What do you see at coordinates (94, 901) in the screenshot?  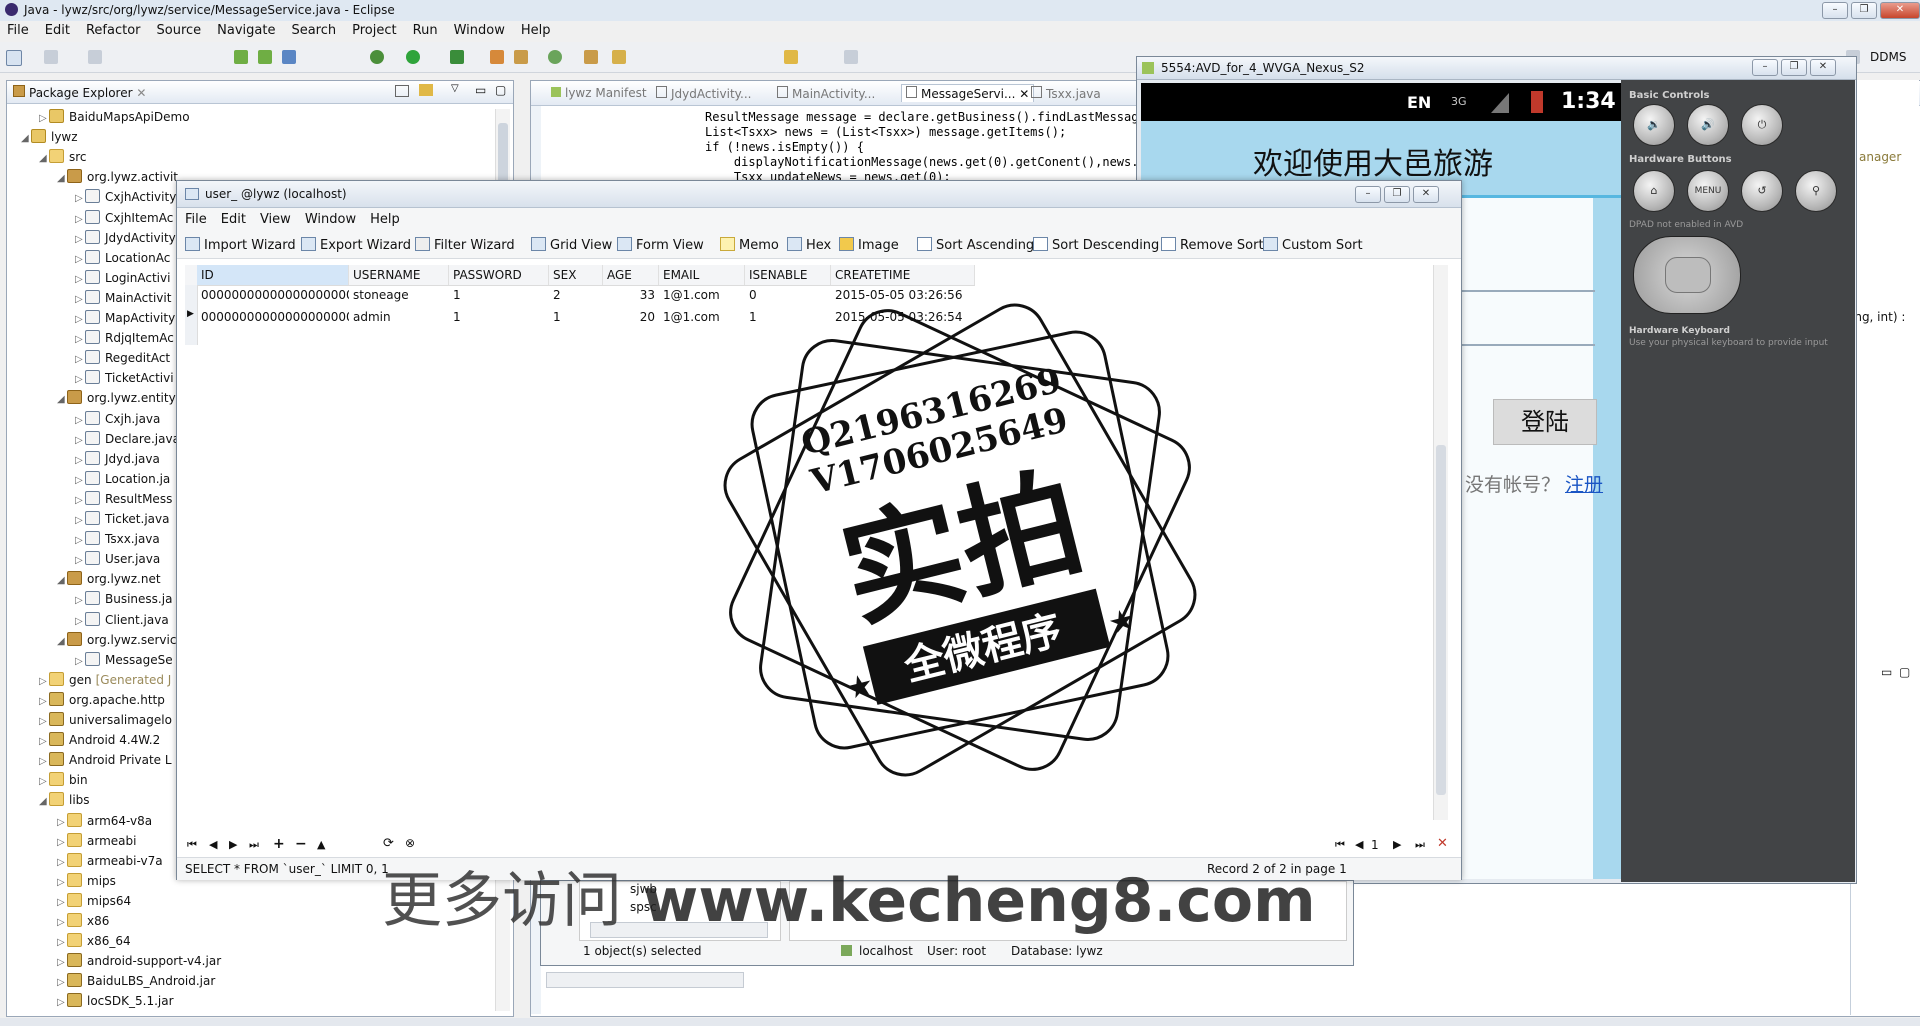 I see `tree-item: ▷ mips64` at bounding box center [94, 901].